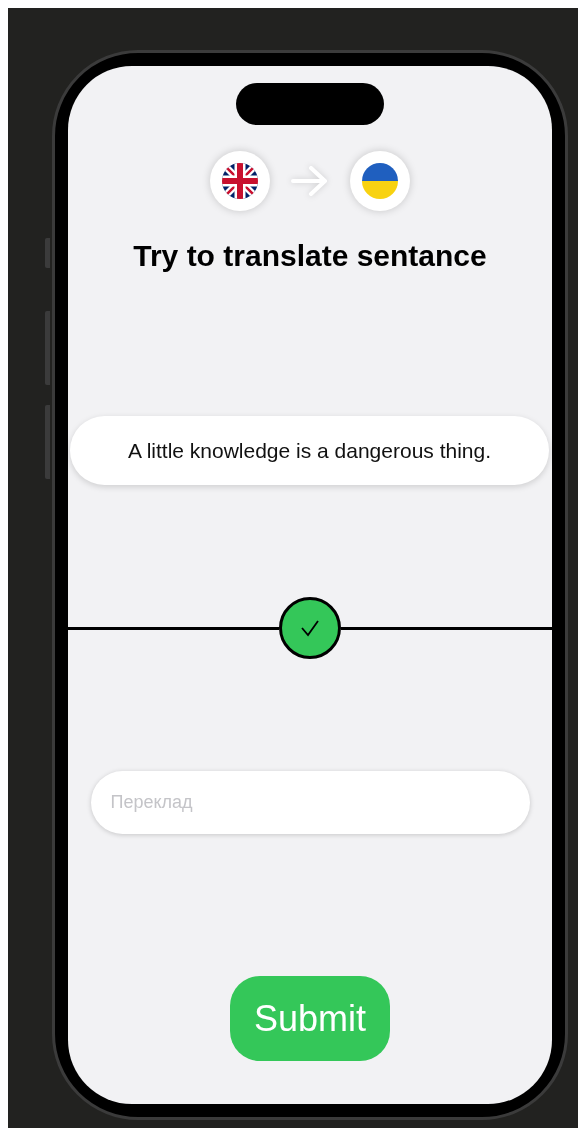 This screenshot has width=578, height=1128. I want to click on british-flag-icon, so click(240, 181).